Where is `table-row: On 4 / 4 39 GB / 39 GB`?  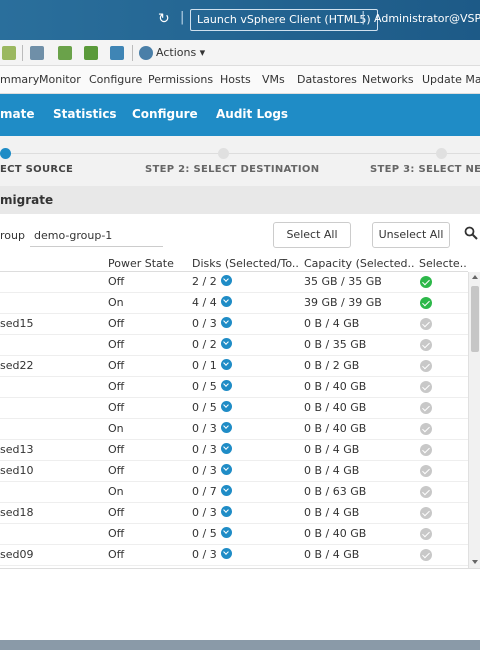
table-row: On 4 / 4 39 GB / 39 GB is located at coordinates (234, 303).